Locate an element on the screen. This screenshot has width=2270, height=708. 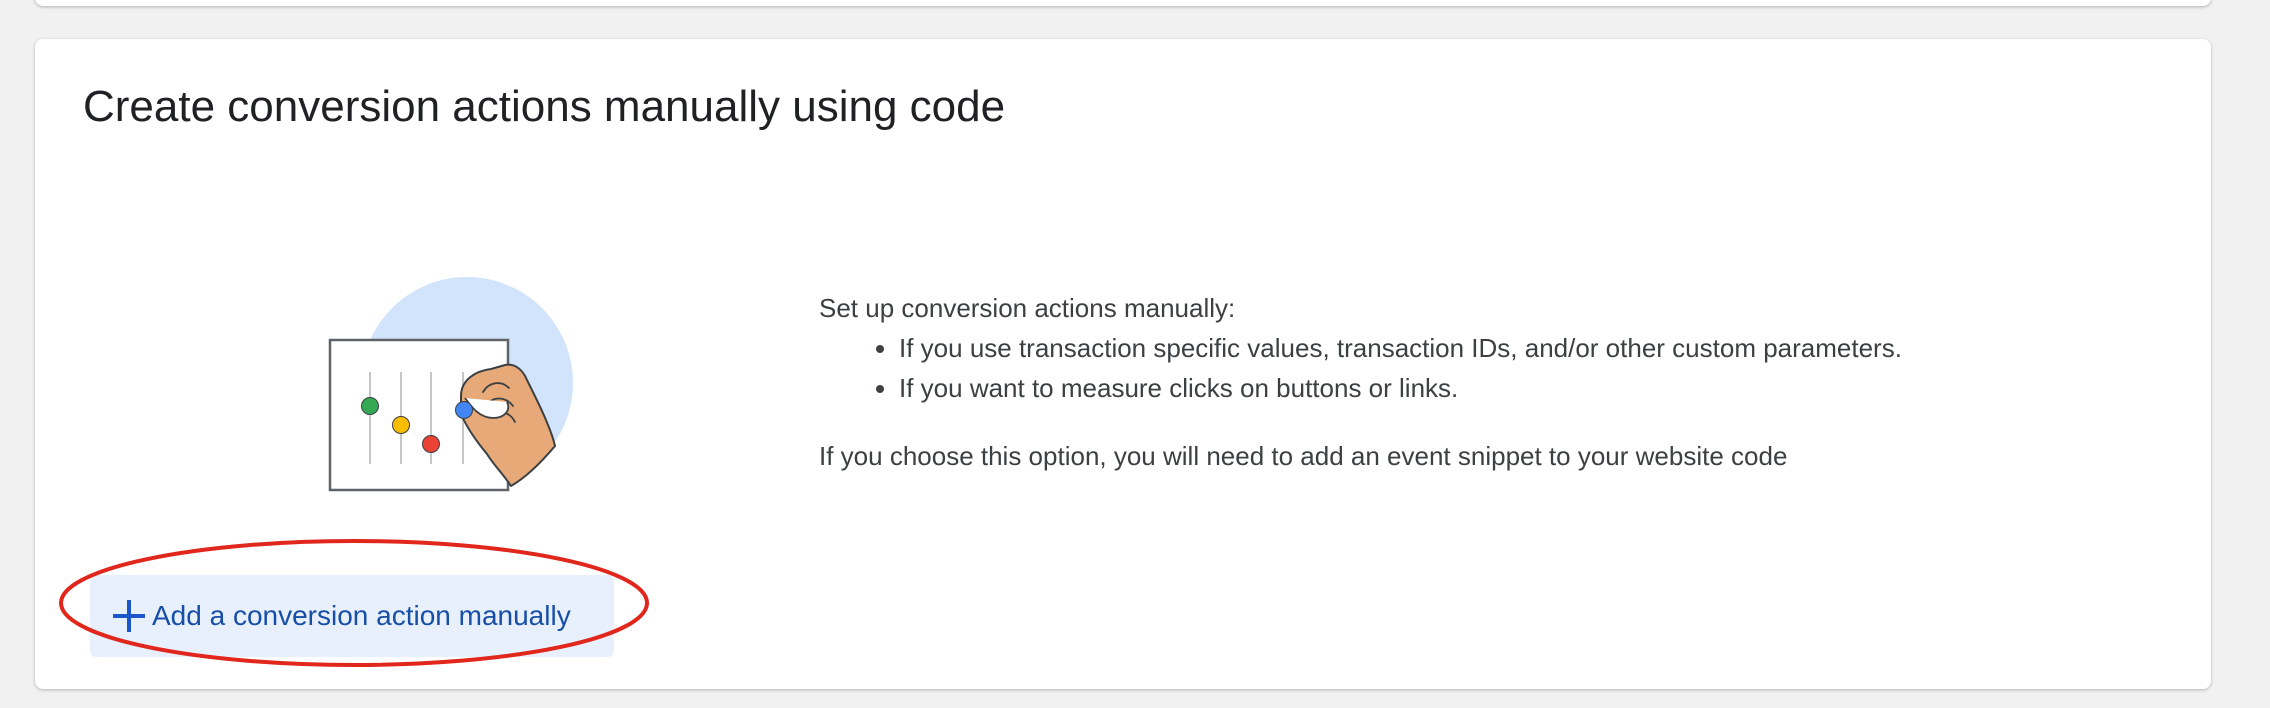
slider-knob-yellow is located at coordinates (401, 425).